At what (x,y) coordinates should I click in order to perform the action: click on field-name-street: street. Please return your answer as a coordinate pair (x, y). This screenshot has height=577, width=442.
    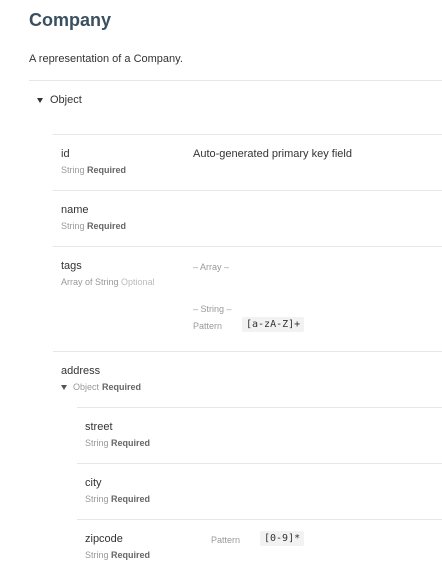
    Looking at the image, I should click on (99, 427).